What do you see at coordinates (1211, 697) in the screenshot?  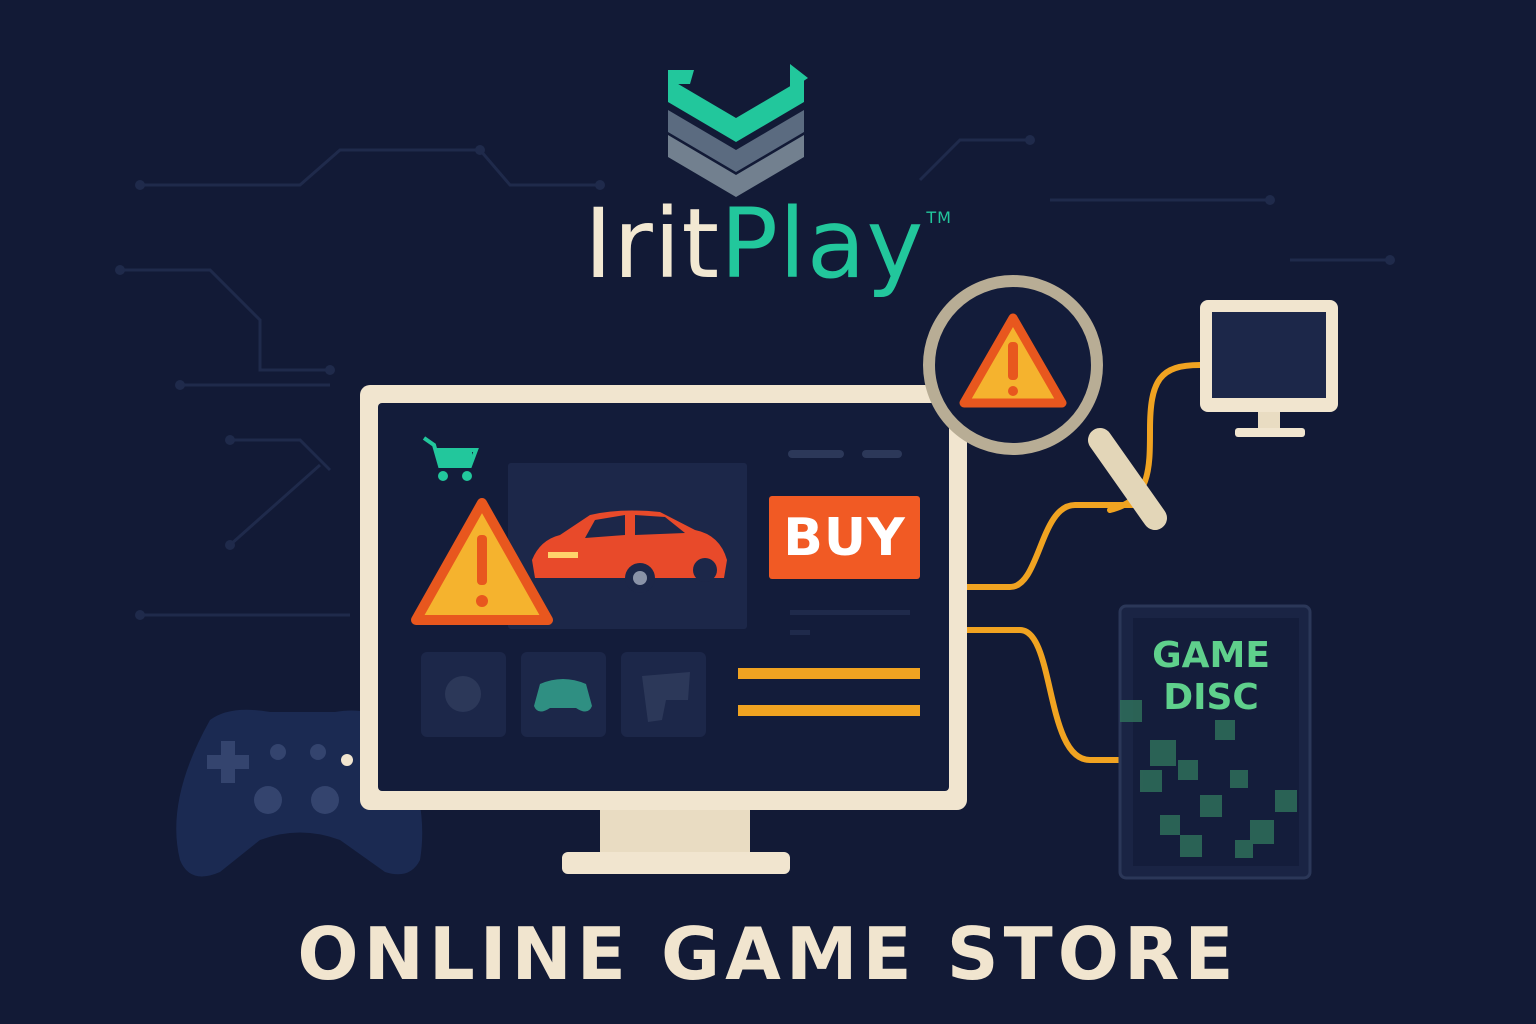 I see `game-disc-line2: DISC` at bounding box center [1211, 697].